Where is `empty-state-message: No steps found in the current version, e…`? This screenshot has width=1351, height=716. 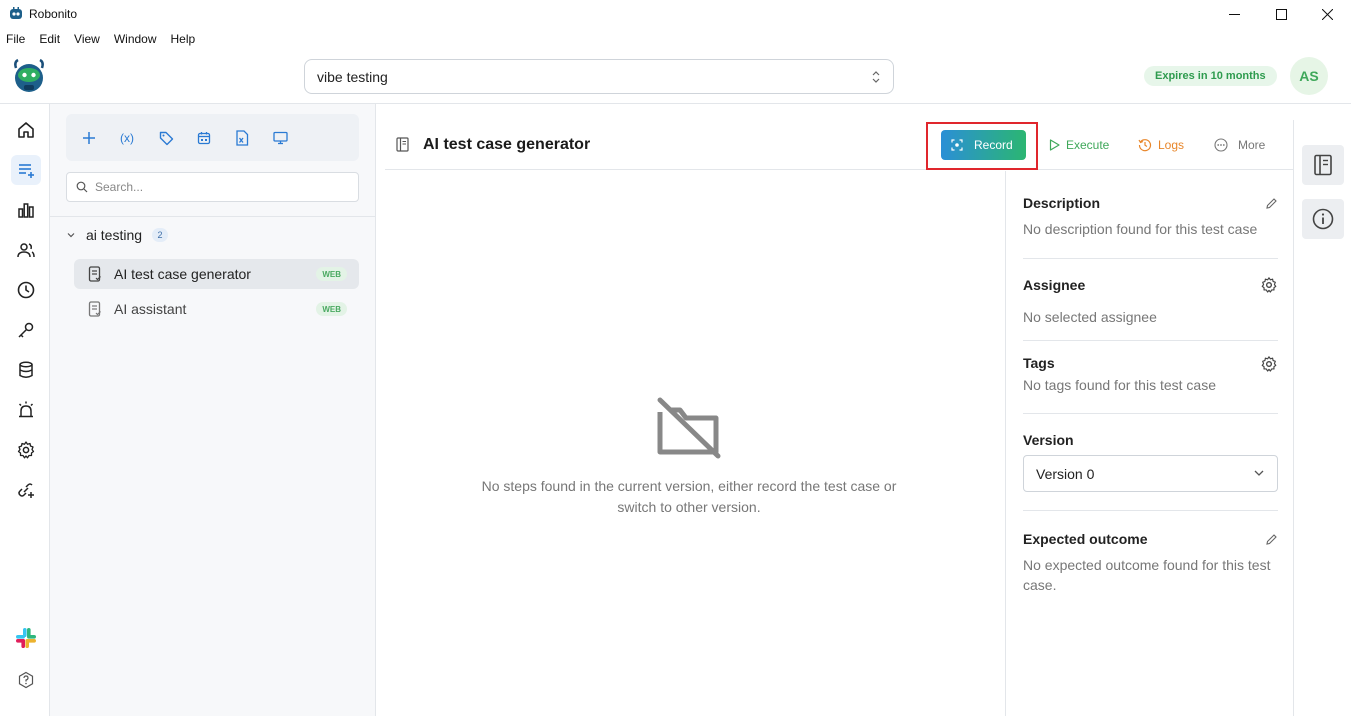 empty-state-message: No steps found in the current version, e… is located at coordinates (689, 496).